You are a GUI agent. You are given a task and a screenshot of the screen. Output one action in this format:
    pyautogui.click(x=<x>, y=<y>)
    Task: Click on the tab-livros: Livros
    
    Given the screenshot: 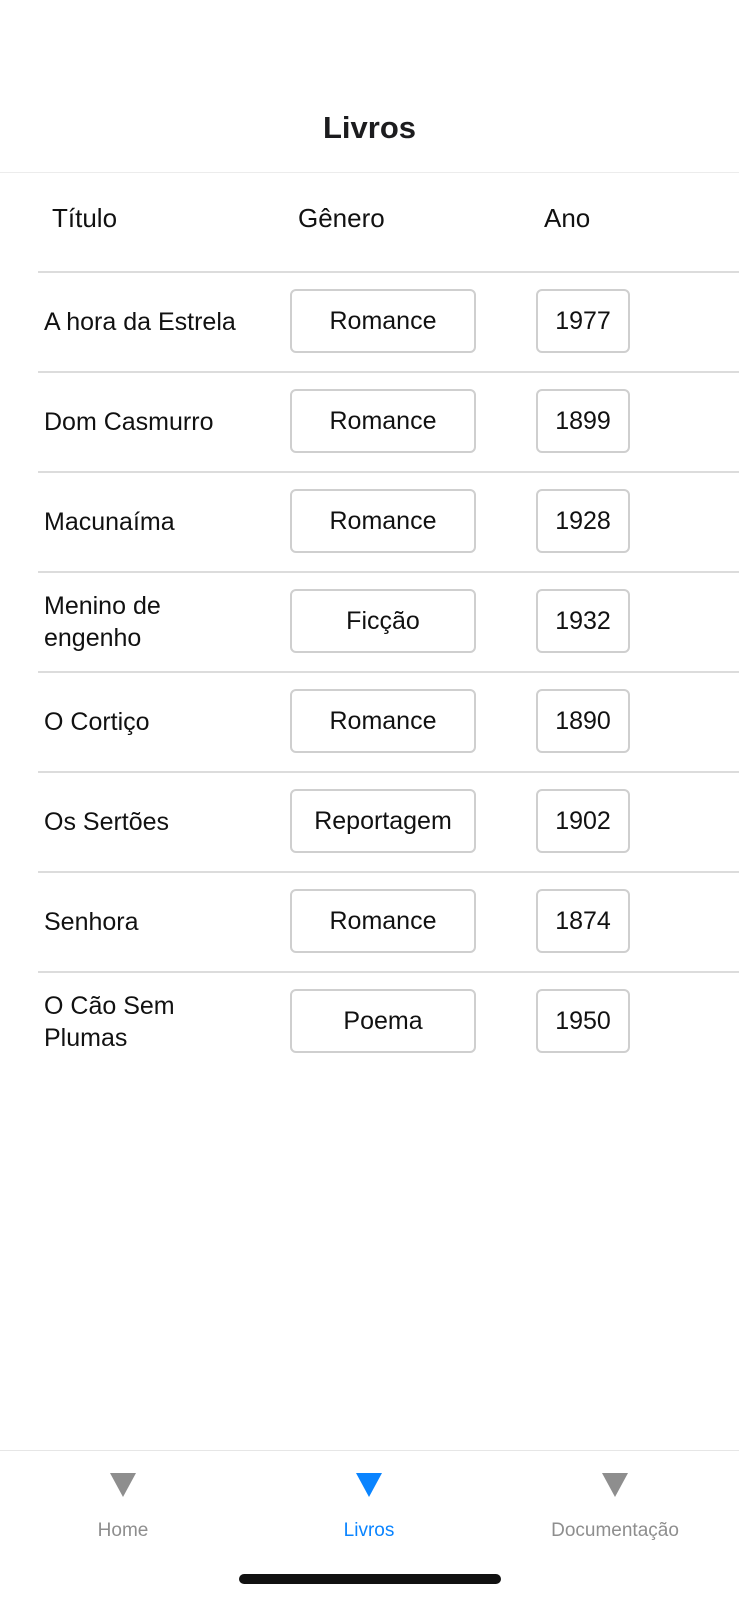 What is the action you would take?
    pyautogui.click(x=369, y=1506)
    